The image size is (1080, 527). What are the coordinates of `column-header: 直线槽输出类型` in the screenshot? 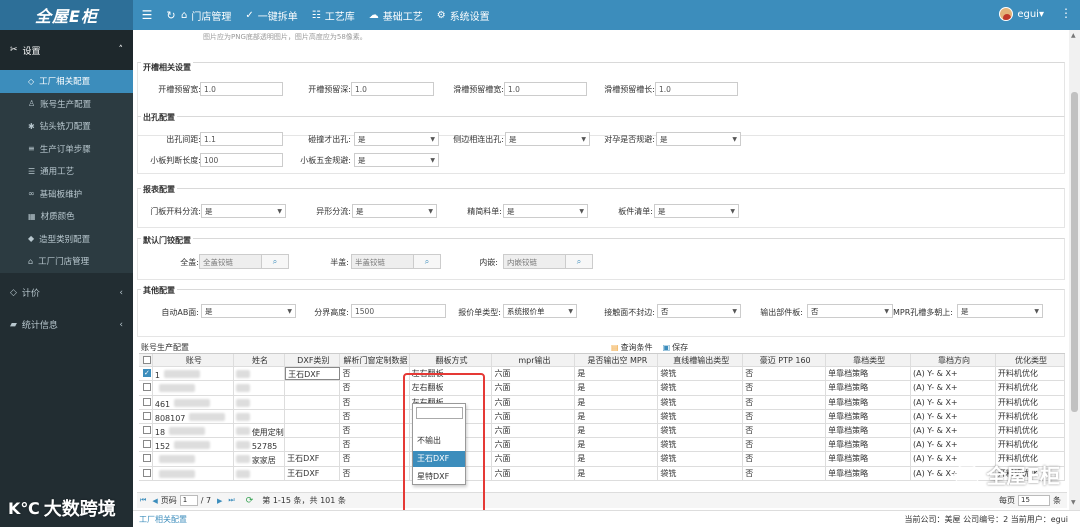 It's located at (701, 360).